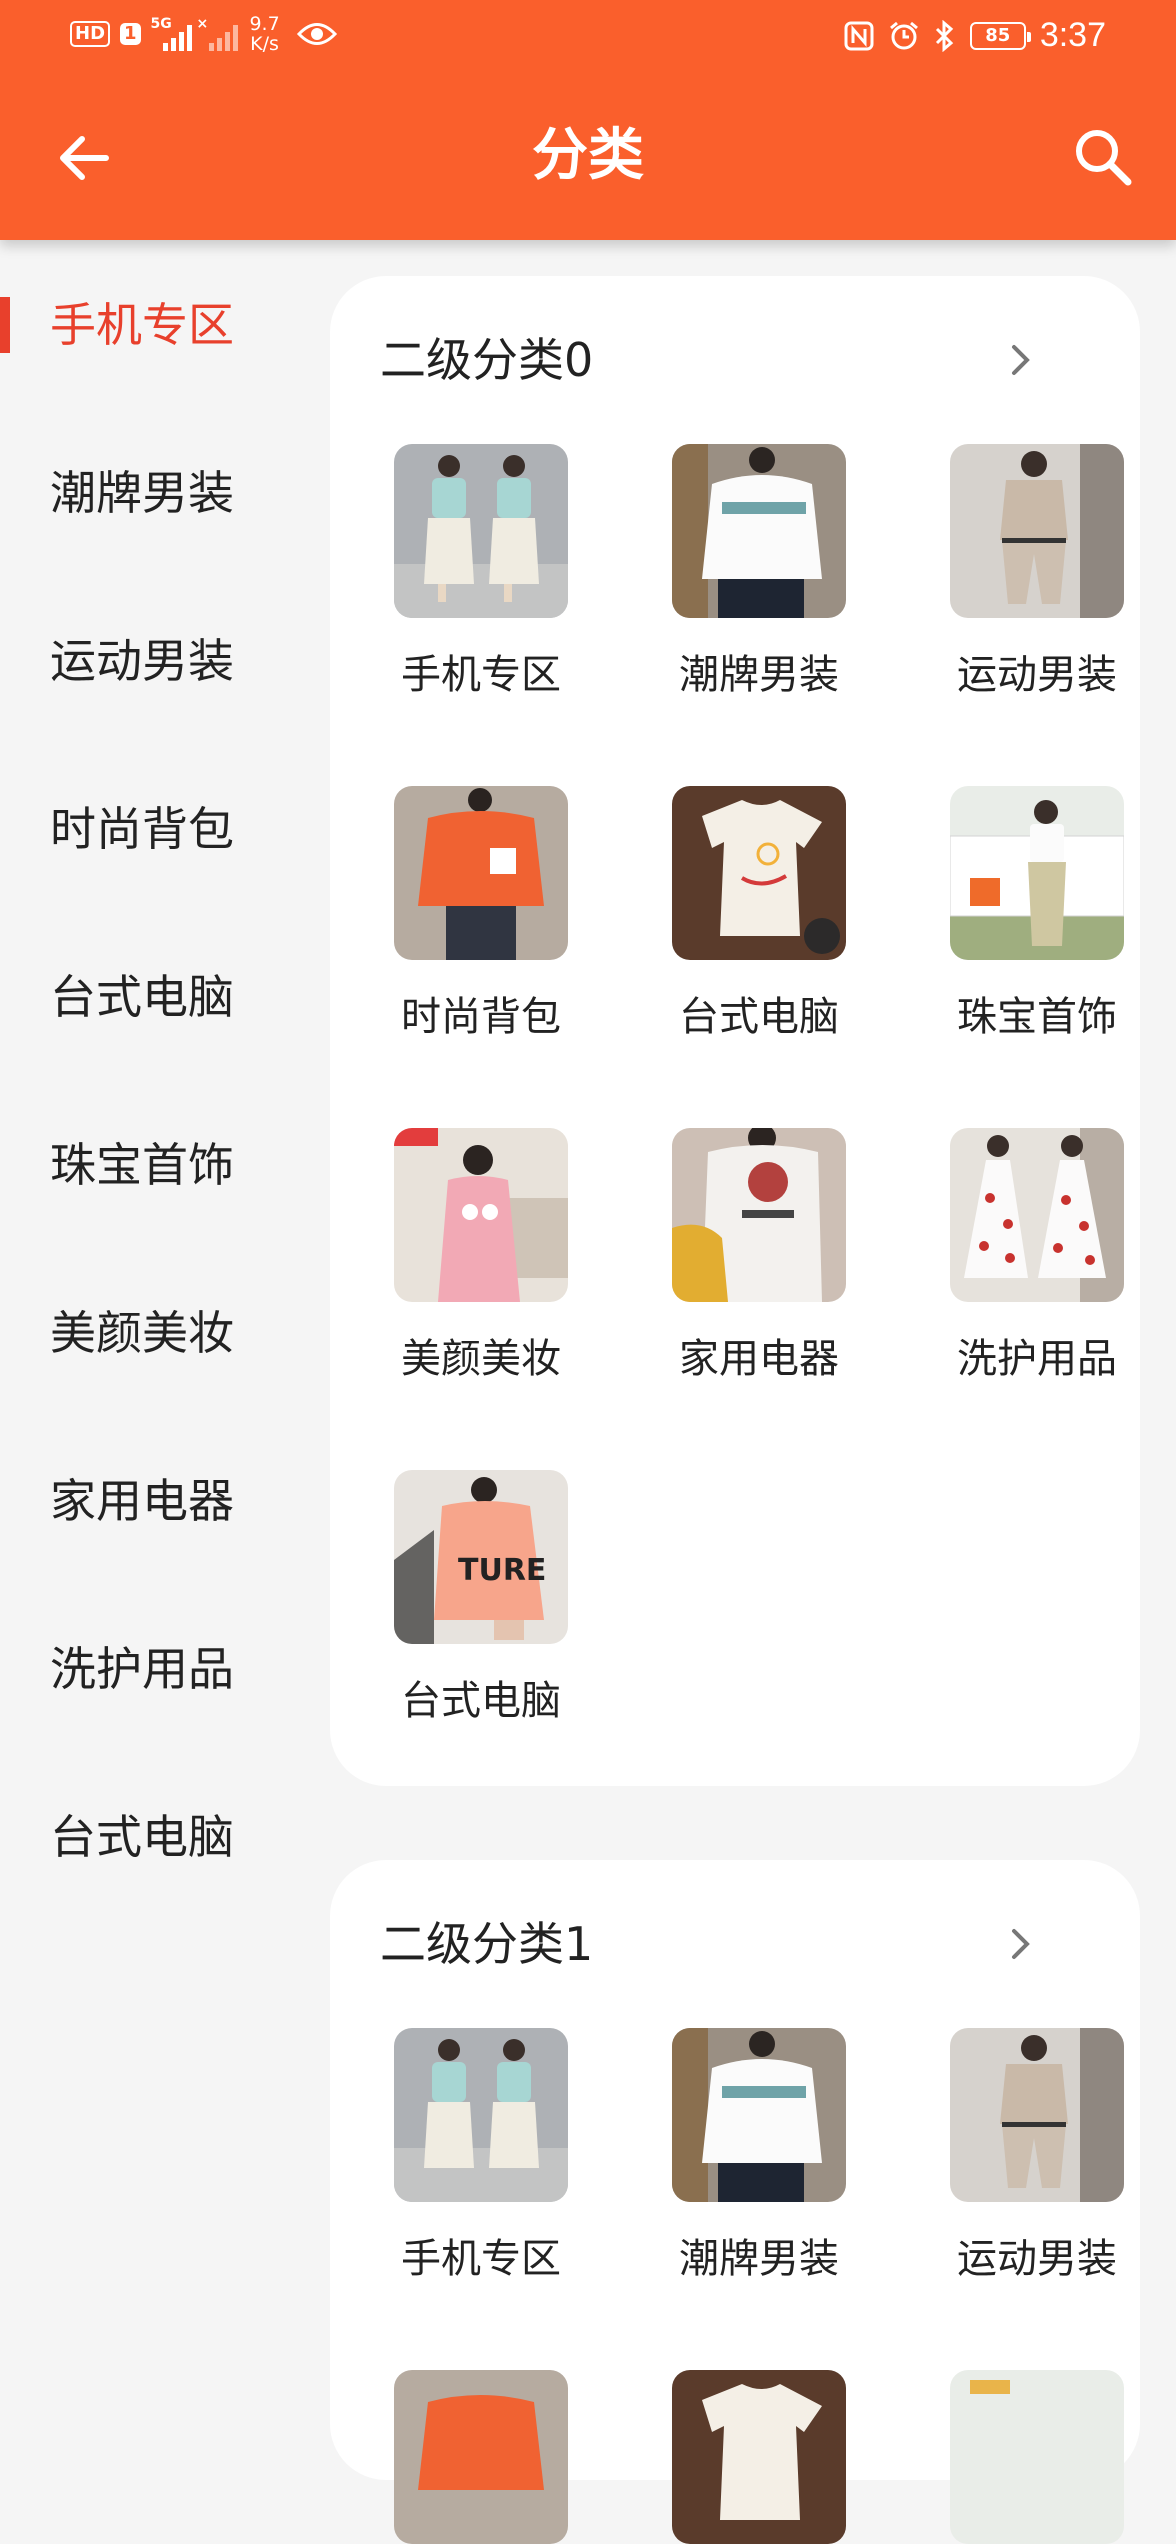  I want to click on sidebar-item: 家用电器, so click(142, 1501).